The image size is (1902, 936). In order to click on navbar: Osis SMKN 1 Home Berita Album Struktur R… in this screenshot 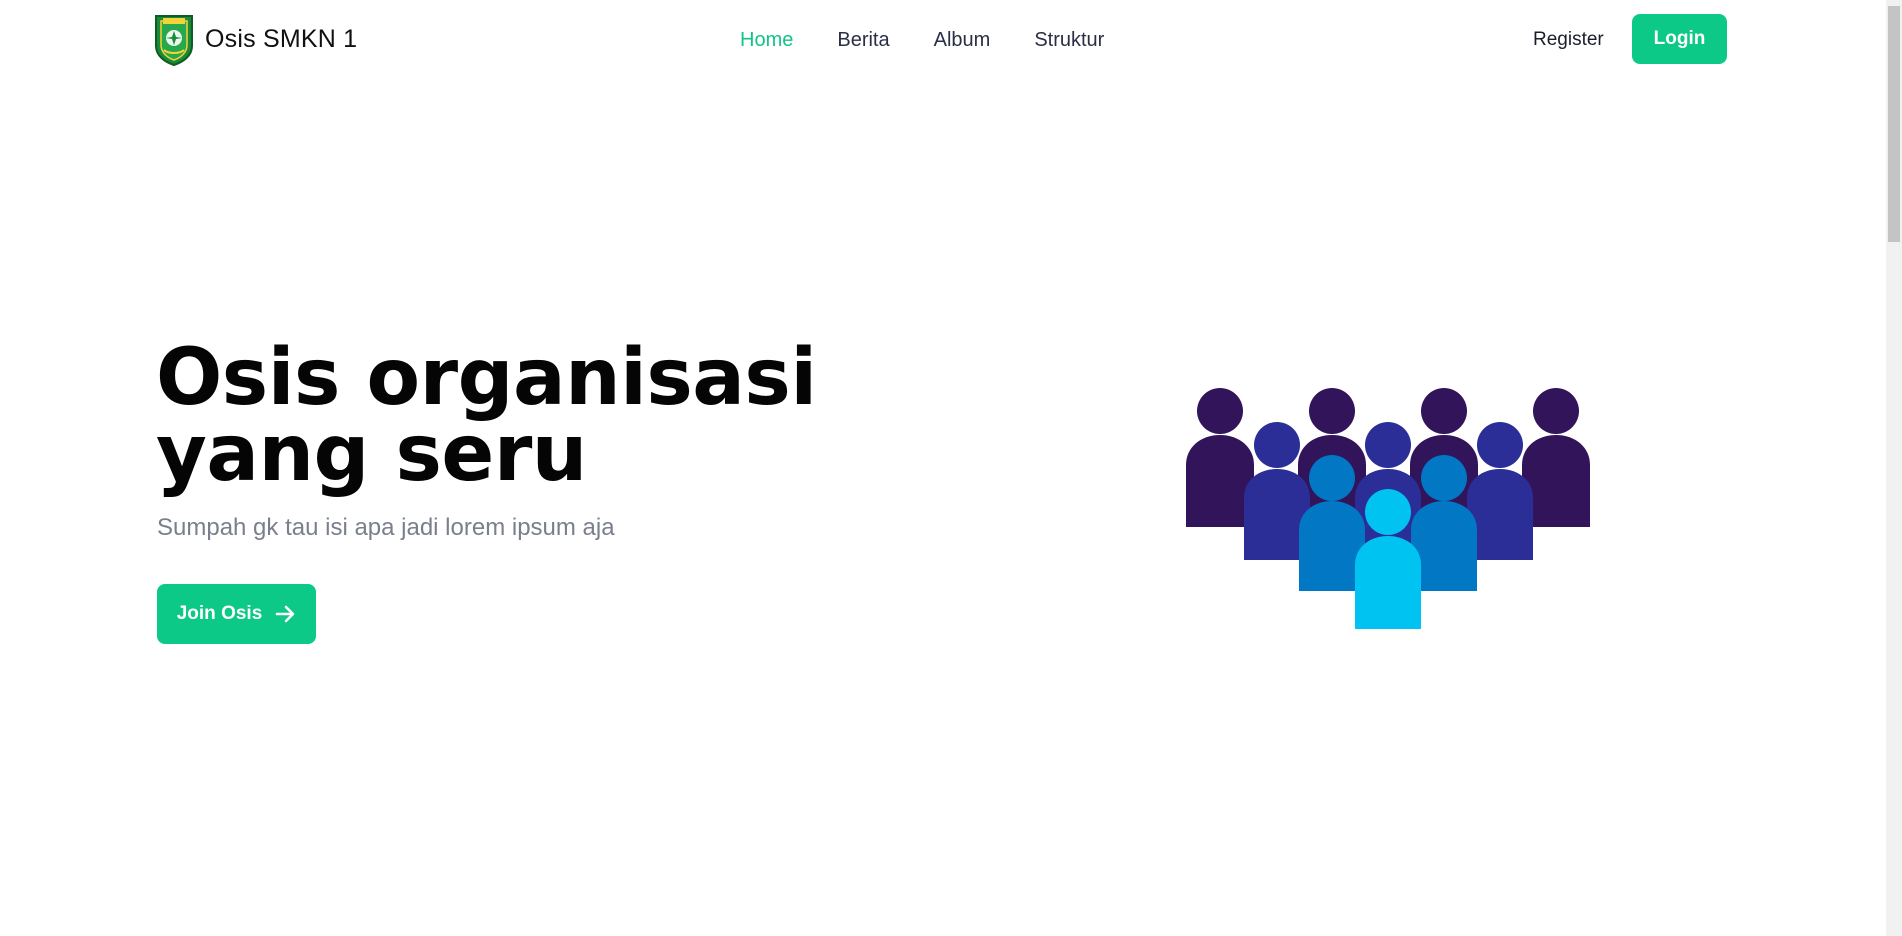, I will do `click(943, 40)`.